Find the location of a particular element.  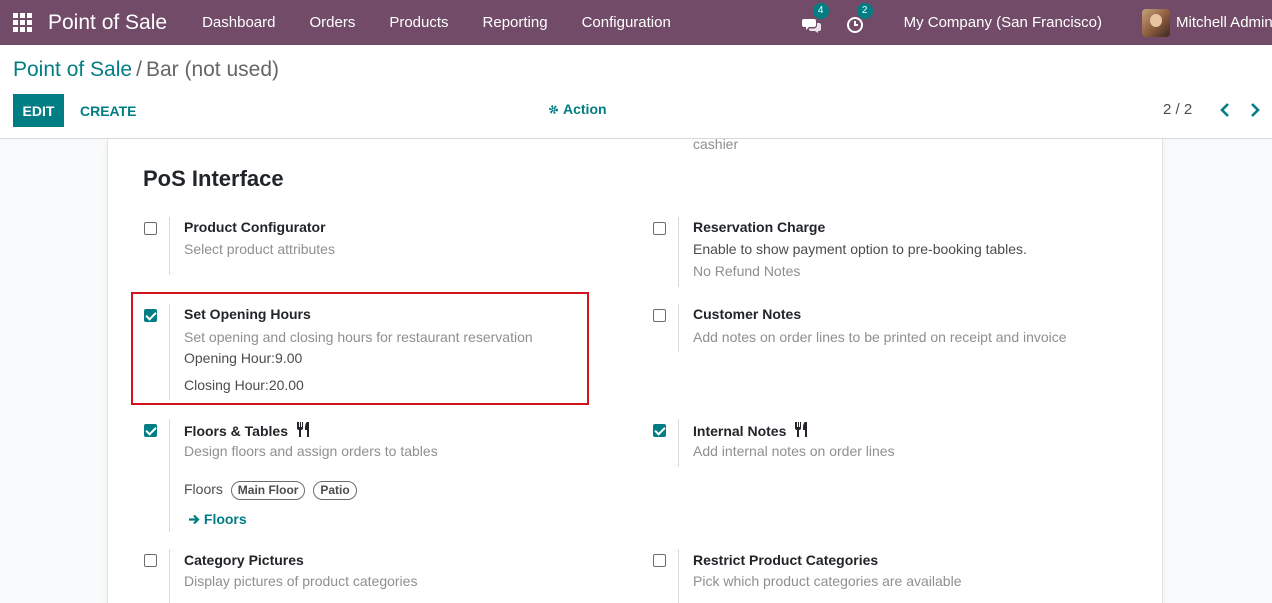

activities-clock-icon: 2 is located at coordinates (859, 18).